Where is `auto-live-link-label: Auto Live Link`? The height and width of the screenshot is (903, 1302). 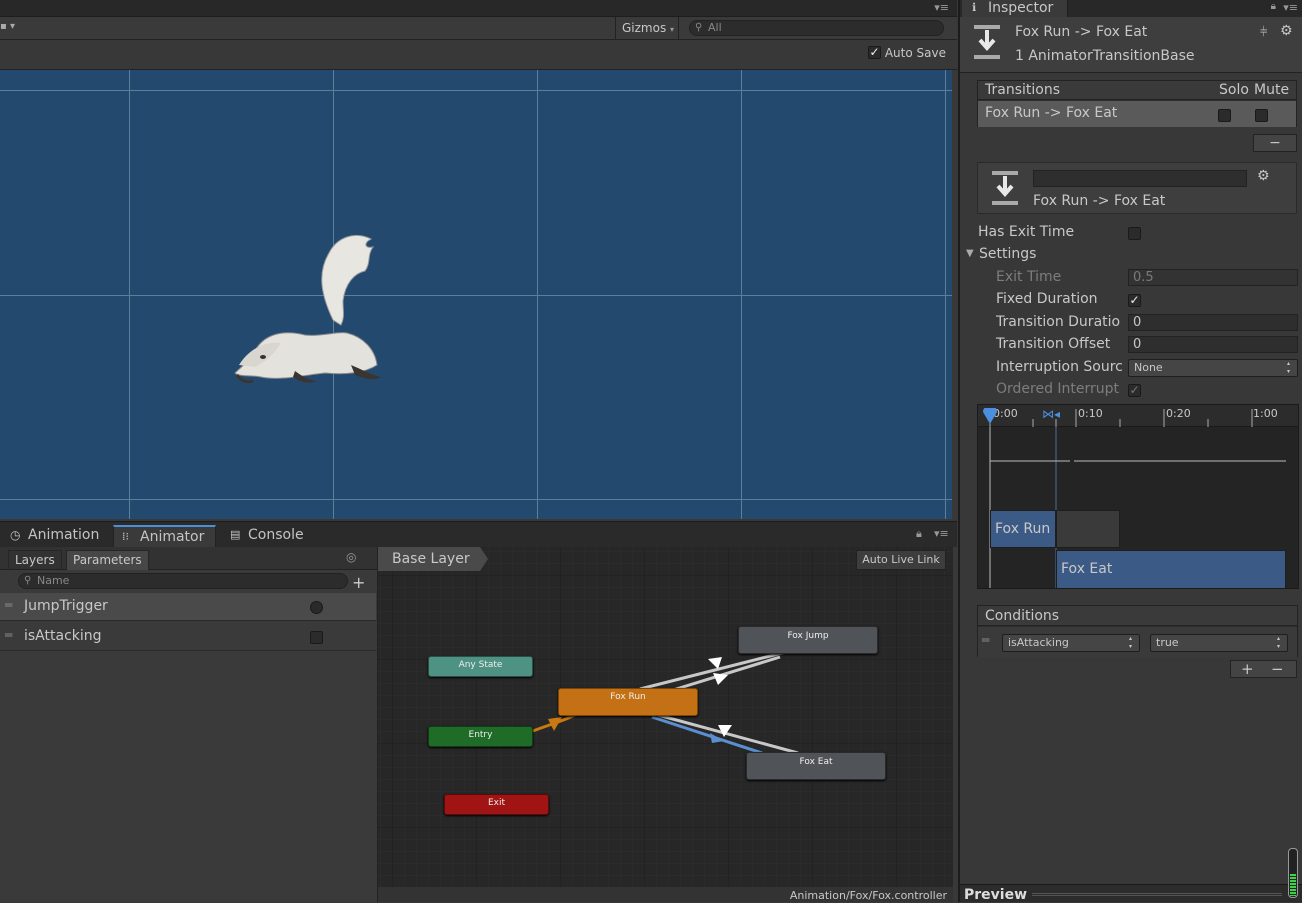
auto-live-link-label: Auto Live Link is located at coordinates (901, 559).